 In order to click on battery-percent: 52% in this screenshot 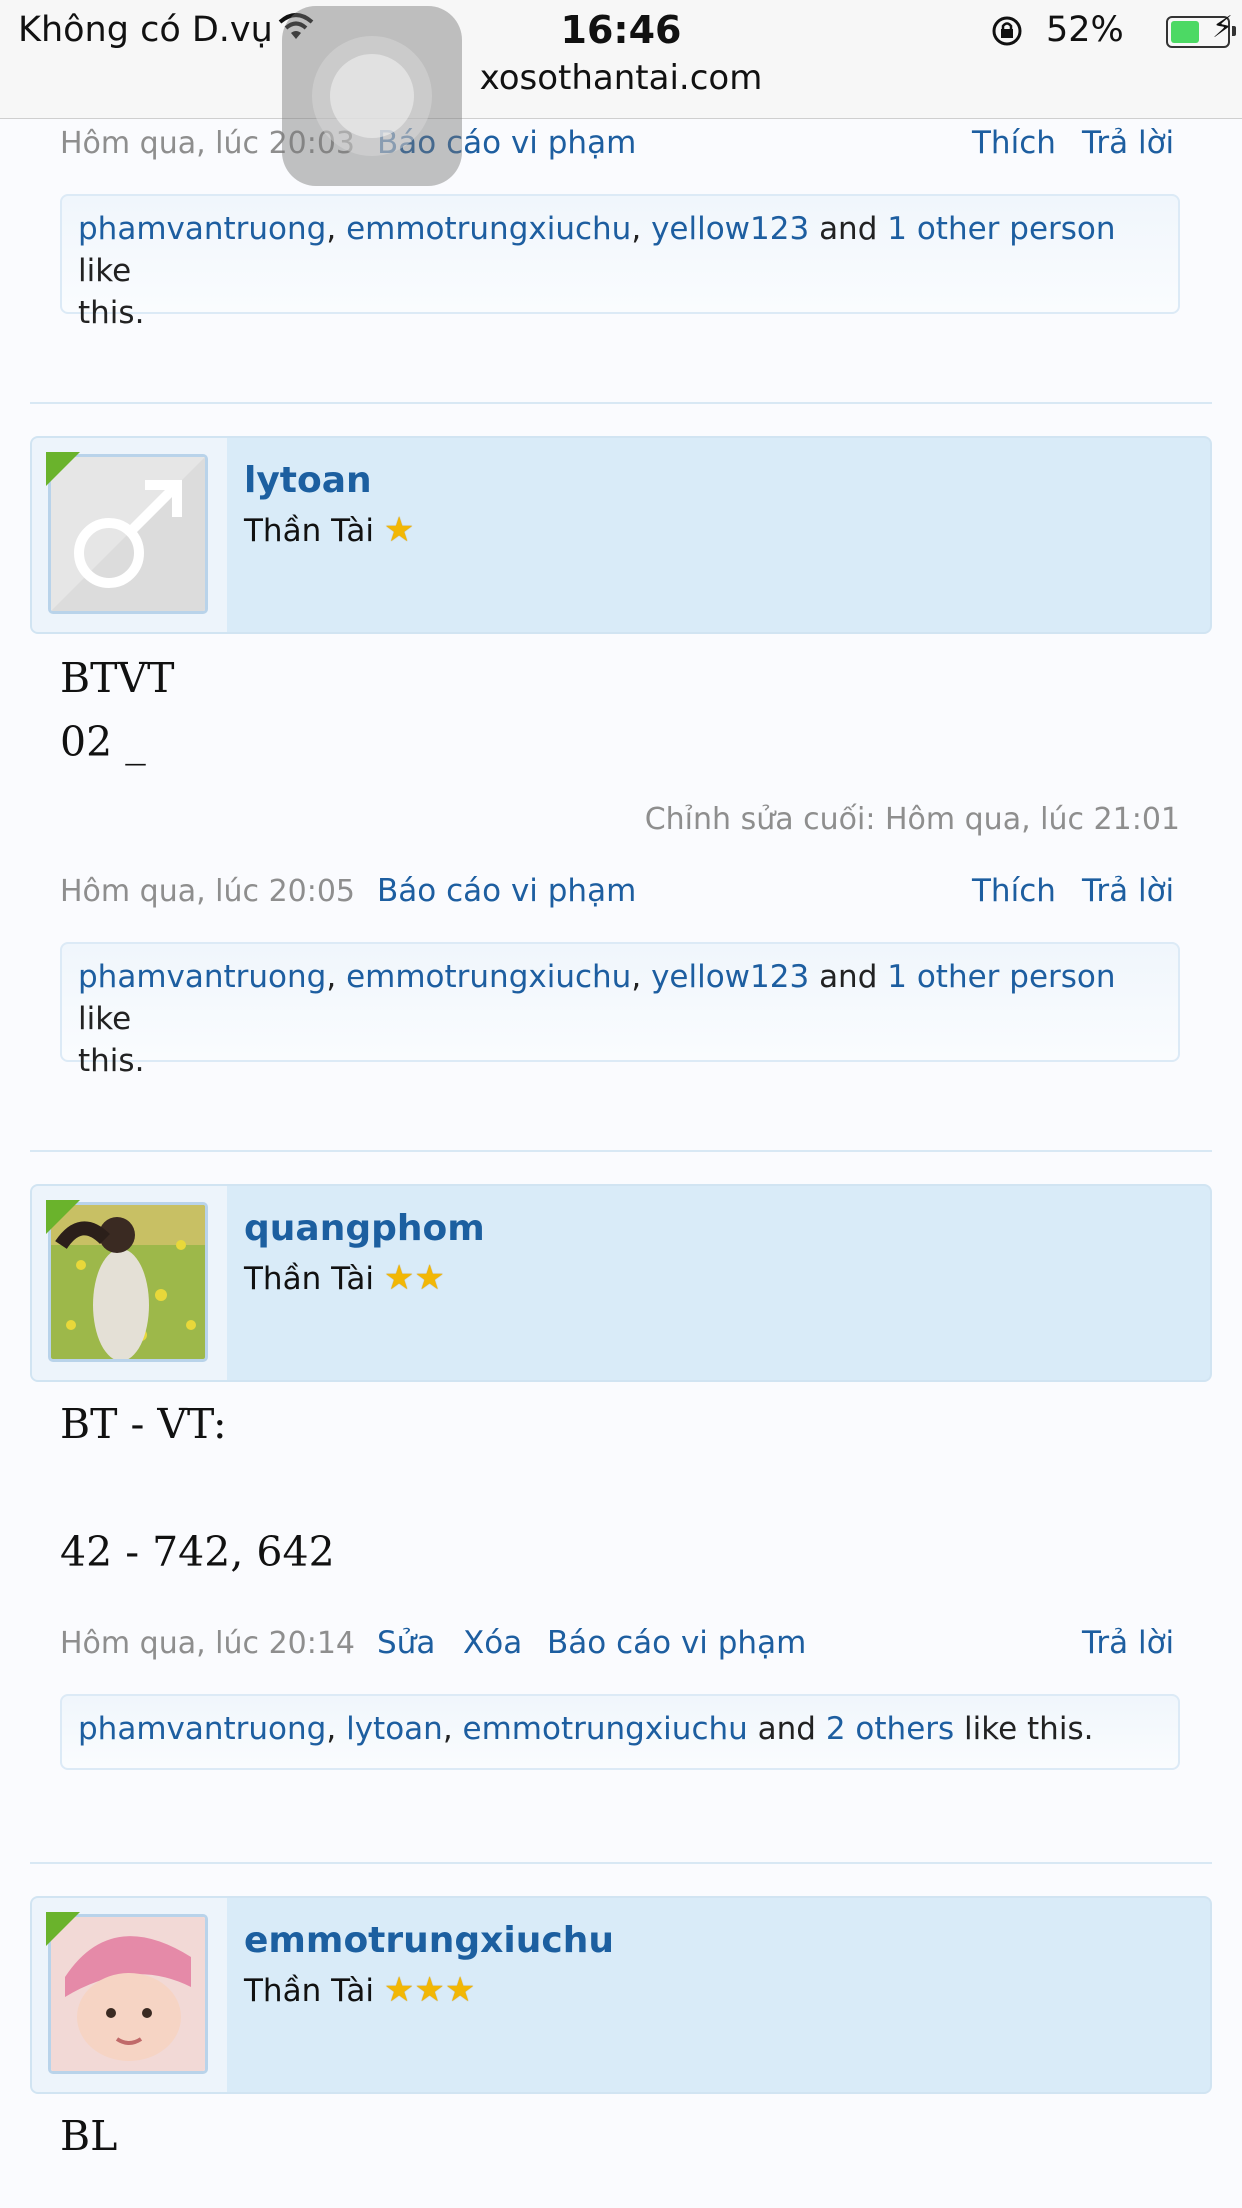, I will do `click(1085, 30)`.